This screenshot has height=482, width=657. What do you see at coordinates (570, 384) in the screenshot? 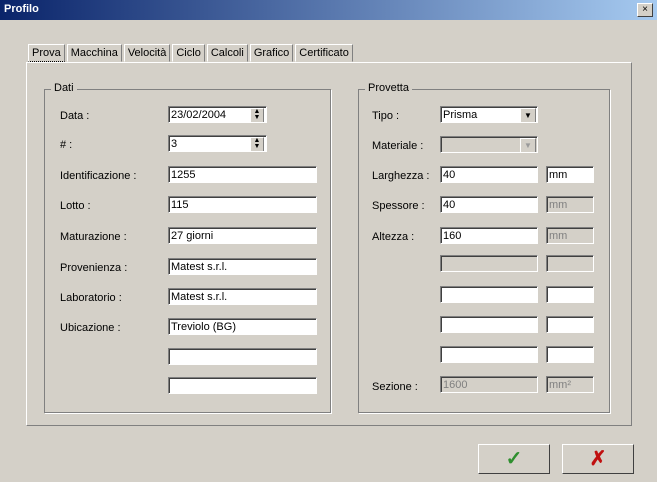
I see `sezione-unit: mm²` at bounding box center [570, 384].